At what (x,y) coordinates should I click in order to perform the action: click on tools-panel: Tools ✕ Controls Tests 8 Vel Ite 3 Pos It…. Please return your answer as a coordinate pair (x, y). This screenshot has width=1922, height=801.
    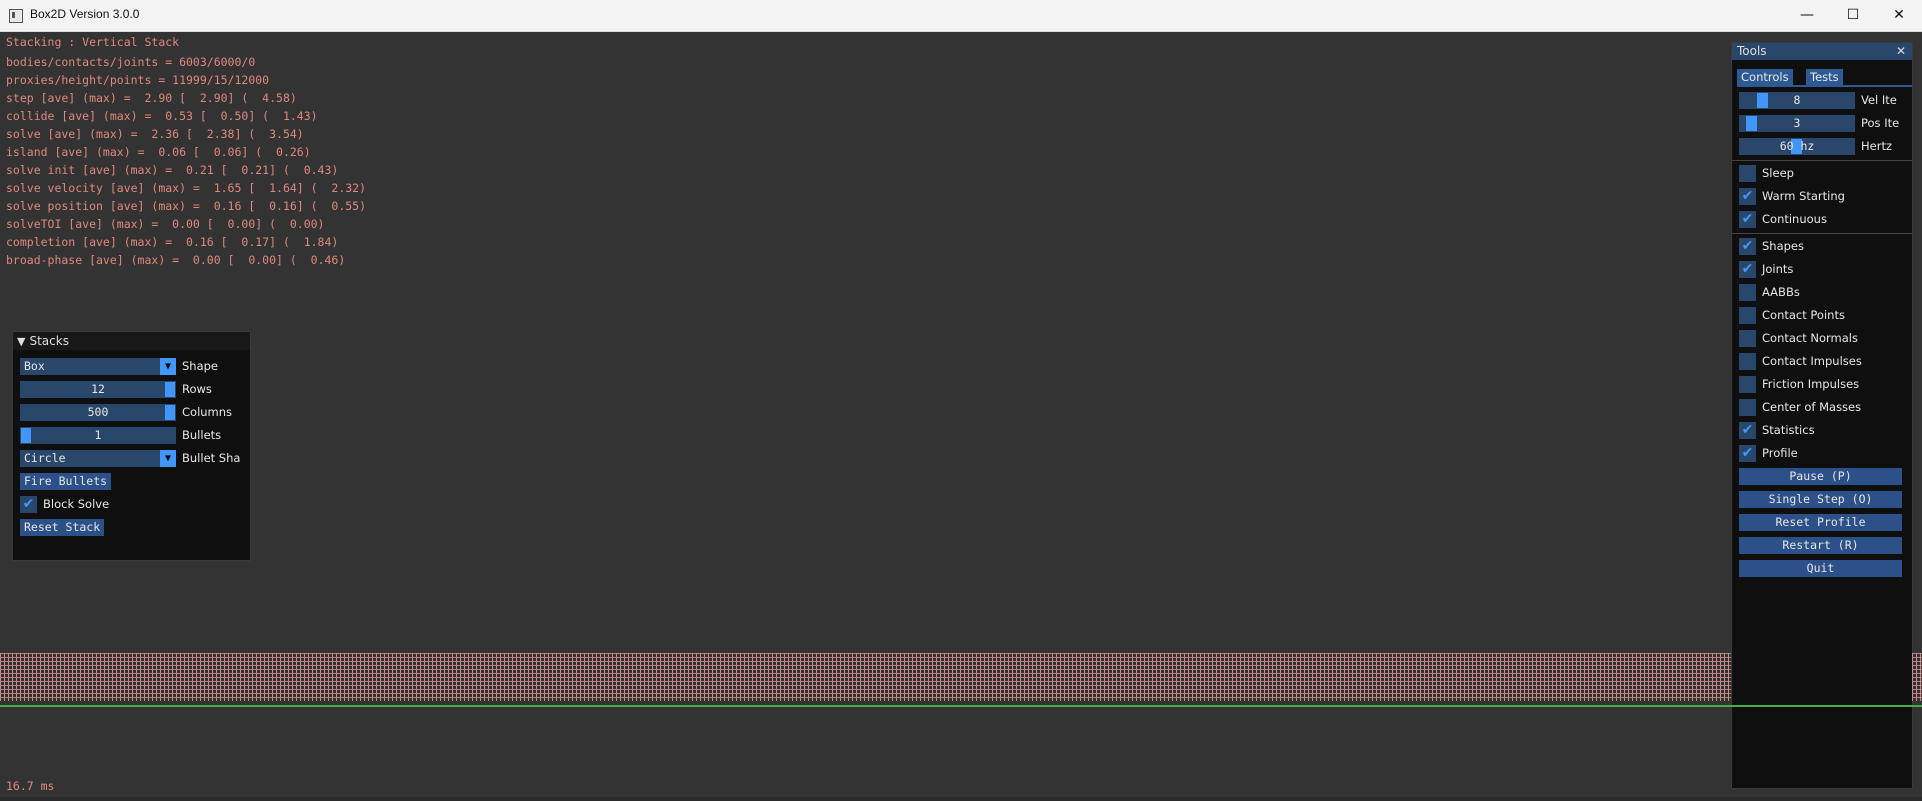
    Looking at the image, I should click on (1822, 415).